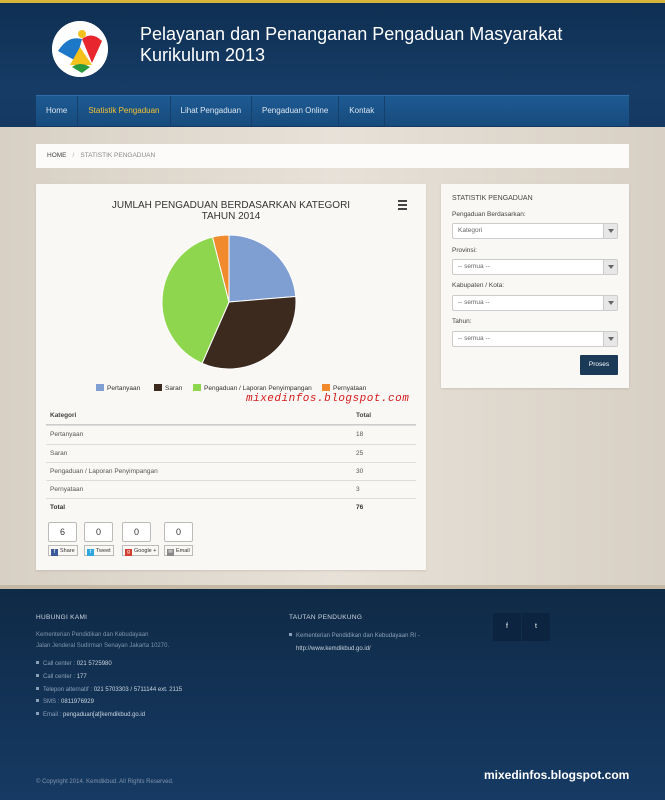 The height and width of the screenshot is (800, 665). Describe the element at coordinates (364, 415) in the screenshot. I see `header-total: Total` at that location.